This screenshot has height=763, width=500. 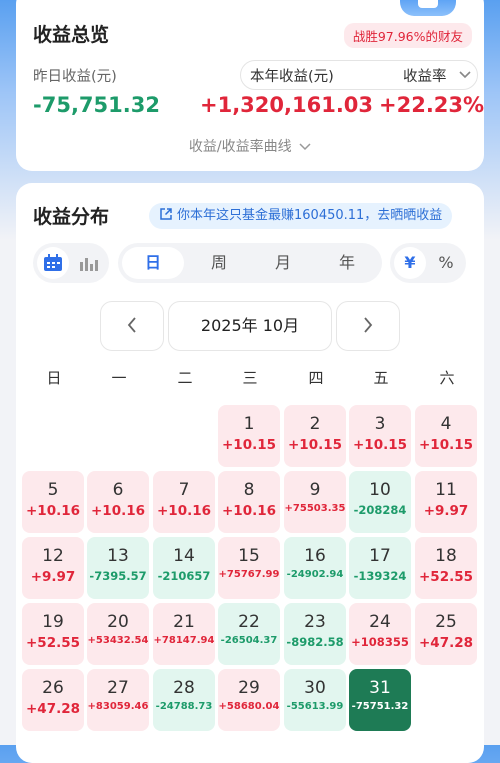 What do you see at coordinates (315, 436) in the screenshot?
I see `calendar-day: 2 +10.15` at bounding box center [315, 436].